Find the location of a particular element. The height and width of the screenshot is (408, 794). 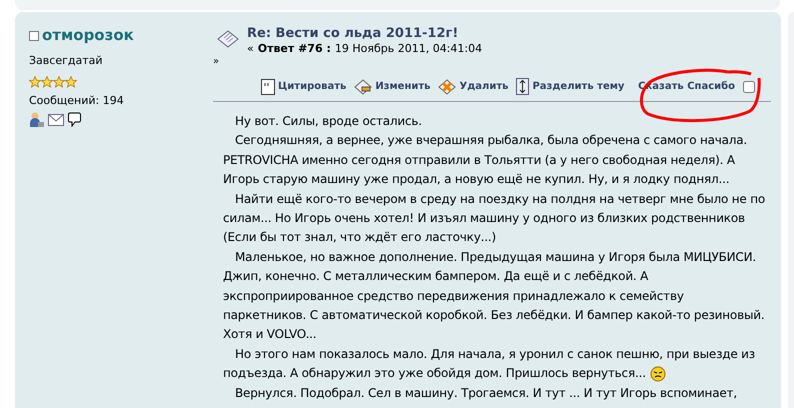

status-icon is located at coordinates (34, 35).